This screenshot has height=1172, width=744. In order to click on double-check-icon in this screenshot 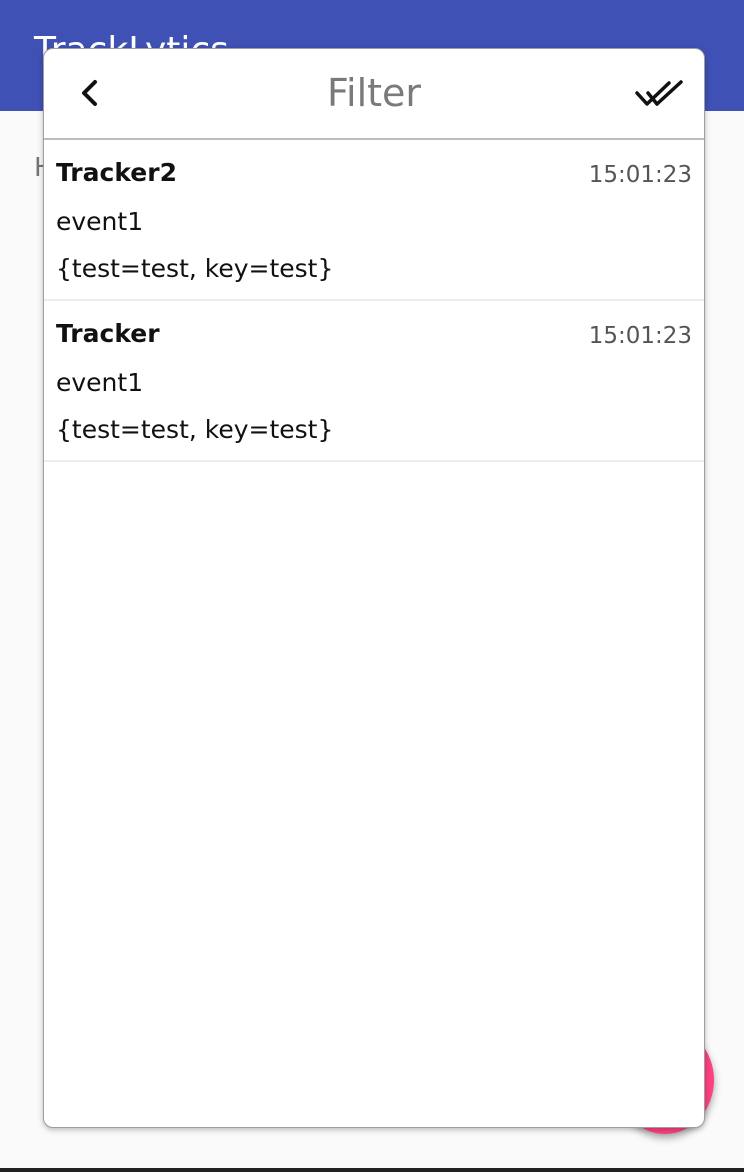, I will do `click(659, 93)`.